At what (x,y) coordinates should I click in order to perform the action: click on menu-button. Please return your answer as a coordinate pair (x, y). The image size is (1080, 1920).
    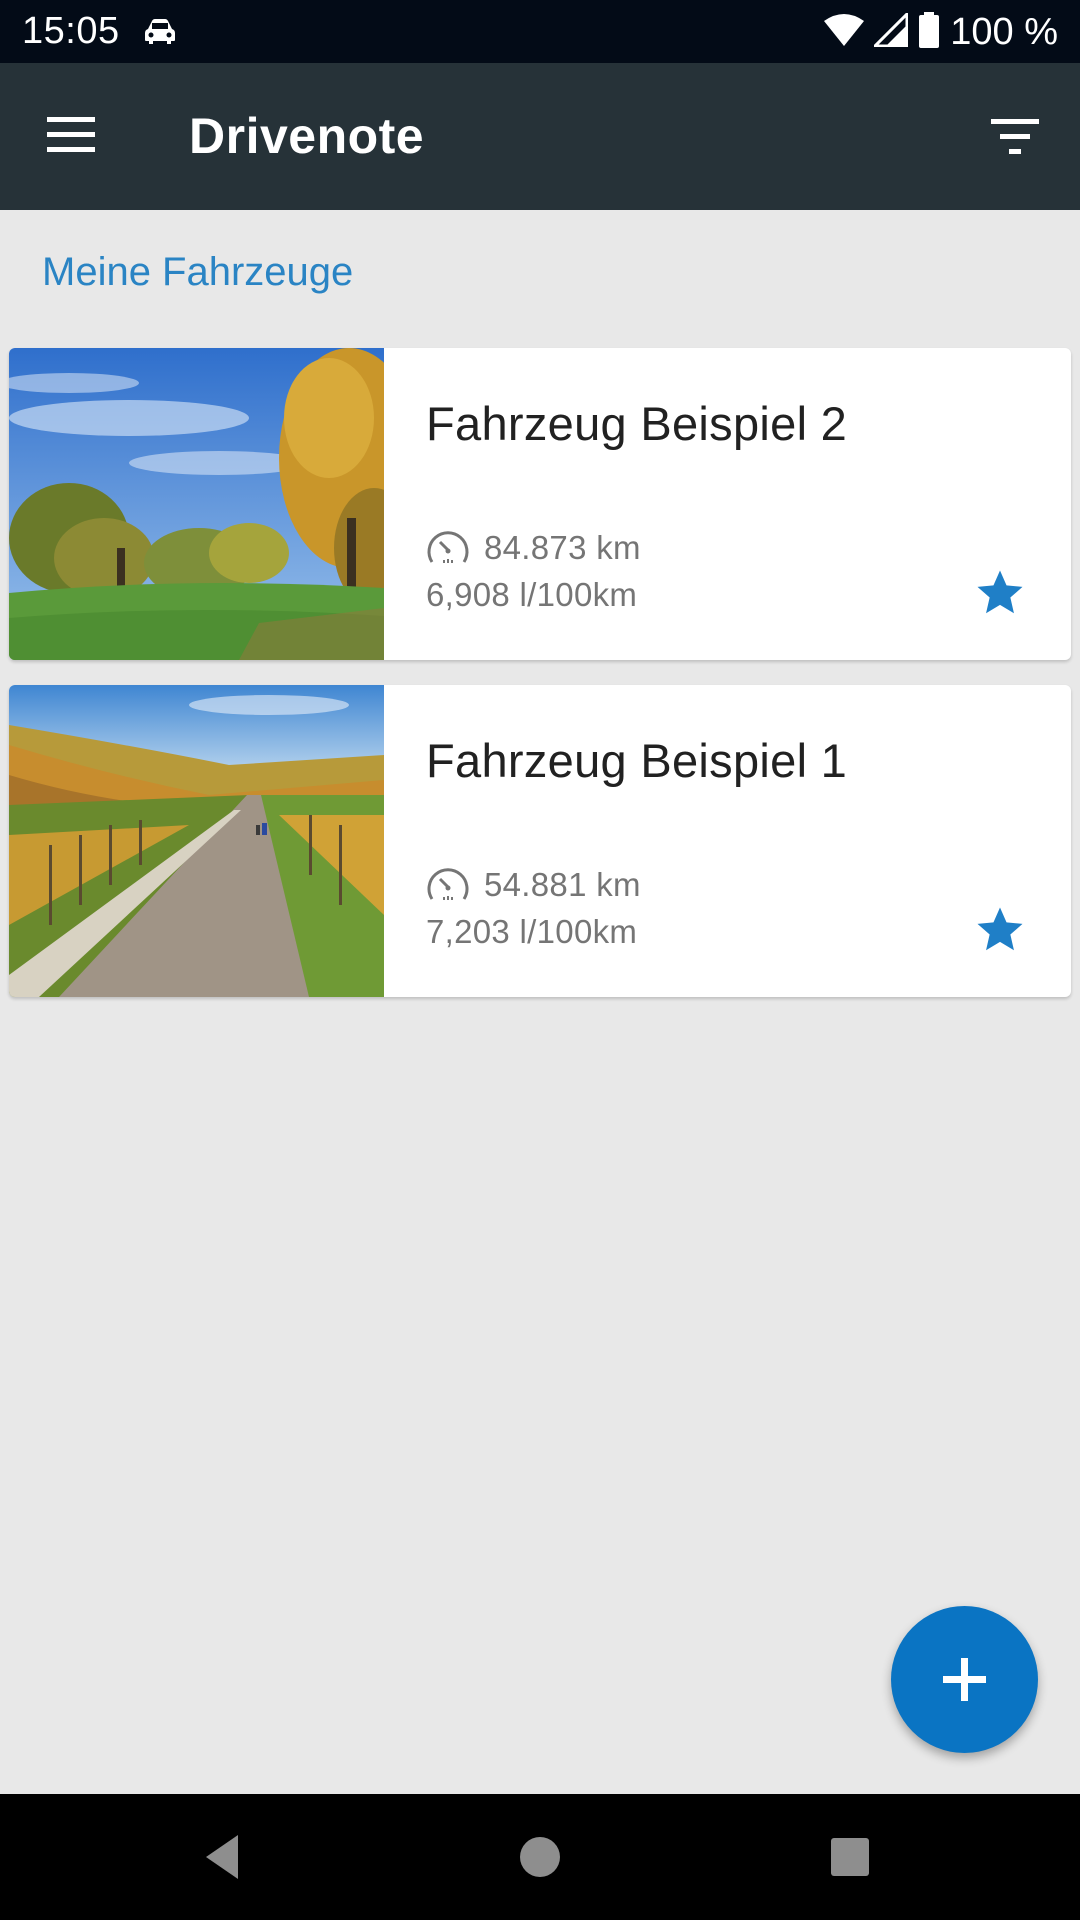
    Looking at the image, I should click on (71, 135).